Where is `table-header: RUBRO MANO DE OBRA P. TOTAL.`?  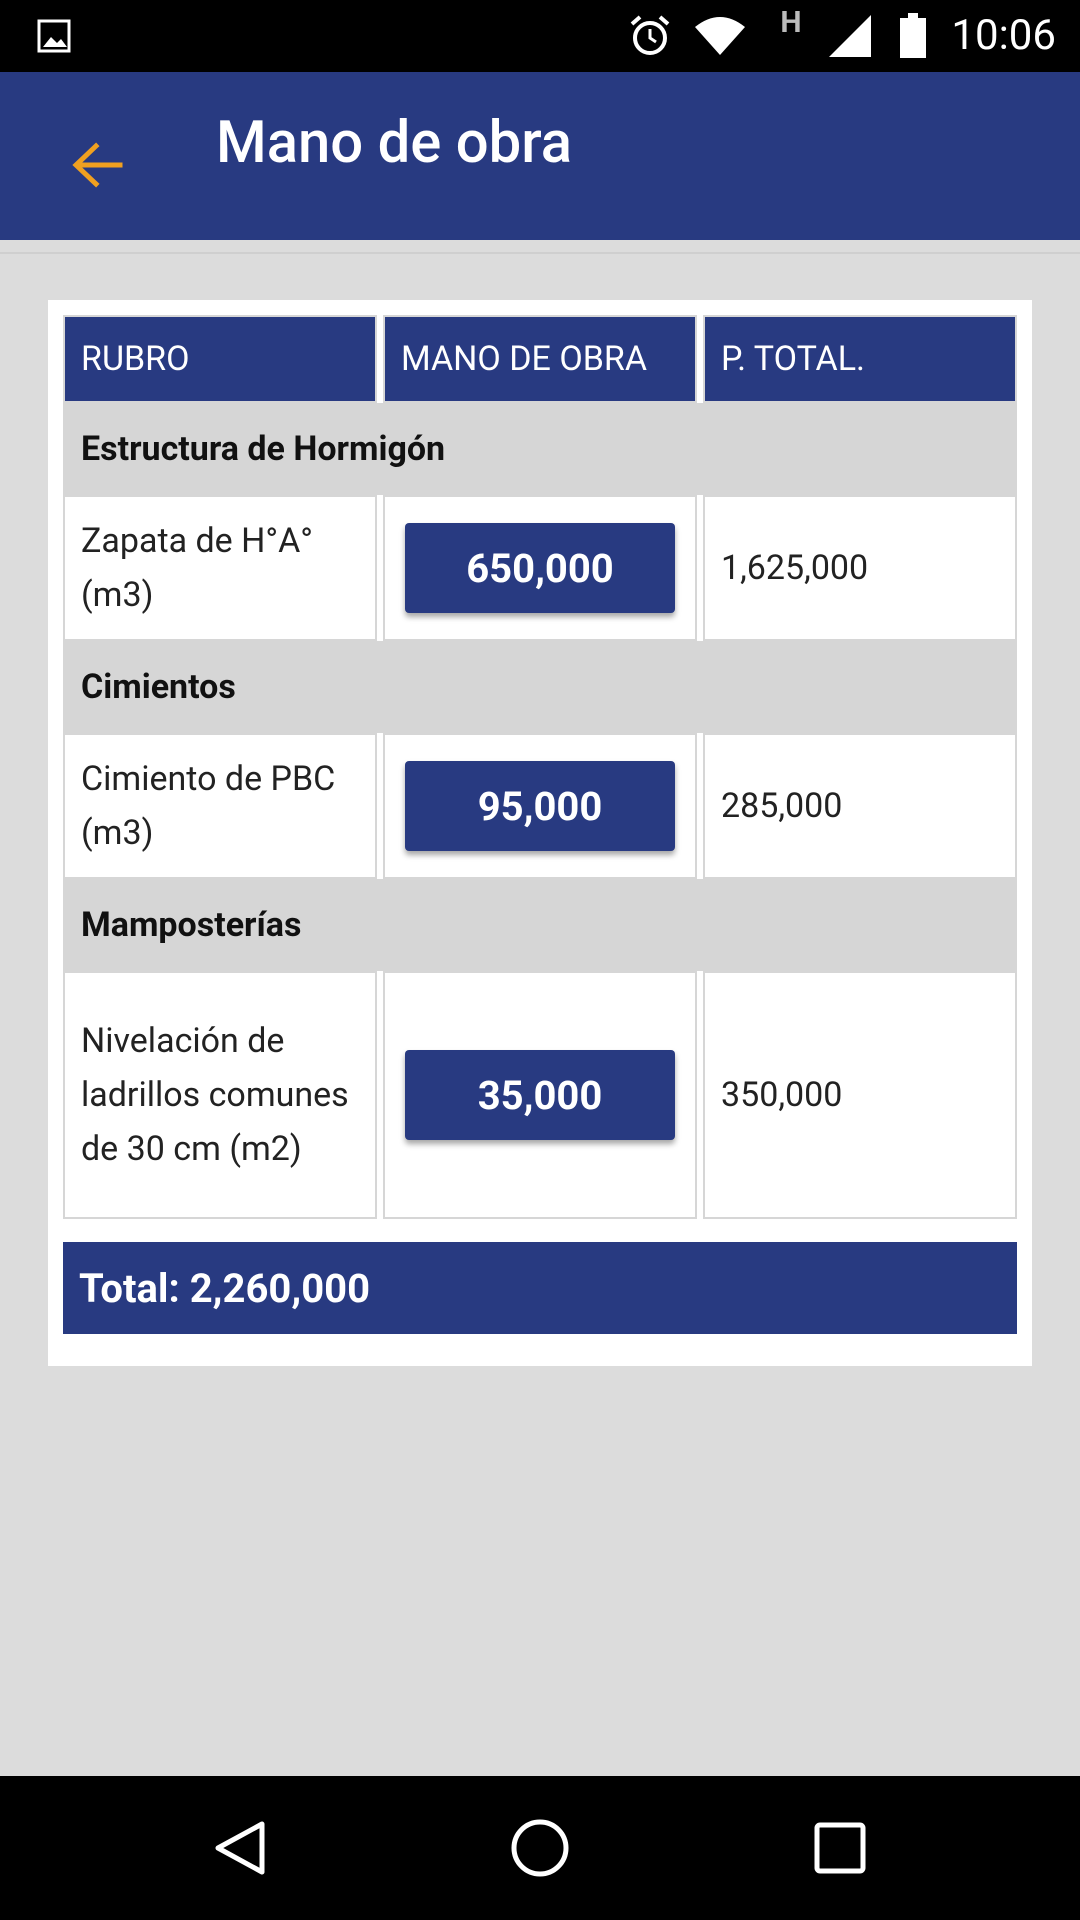 table-header: RUBRO MANO DE OBRA P. TOTAL. is located at coordinates (540, 359).